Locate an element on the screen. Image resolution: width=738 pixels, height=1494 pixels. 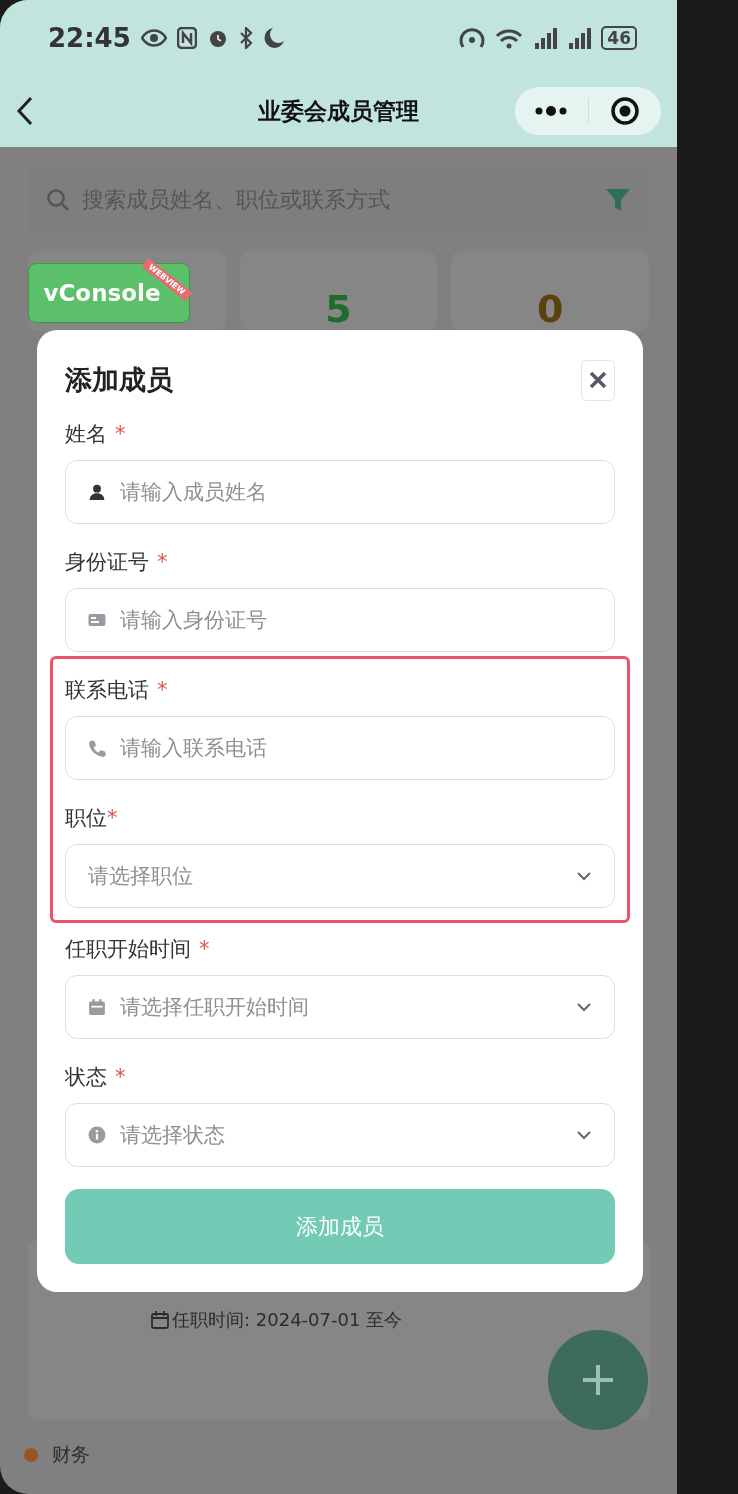
term-text: 任职时间: 2024-07-01 至今 is located at coordinates (287, 1320).